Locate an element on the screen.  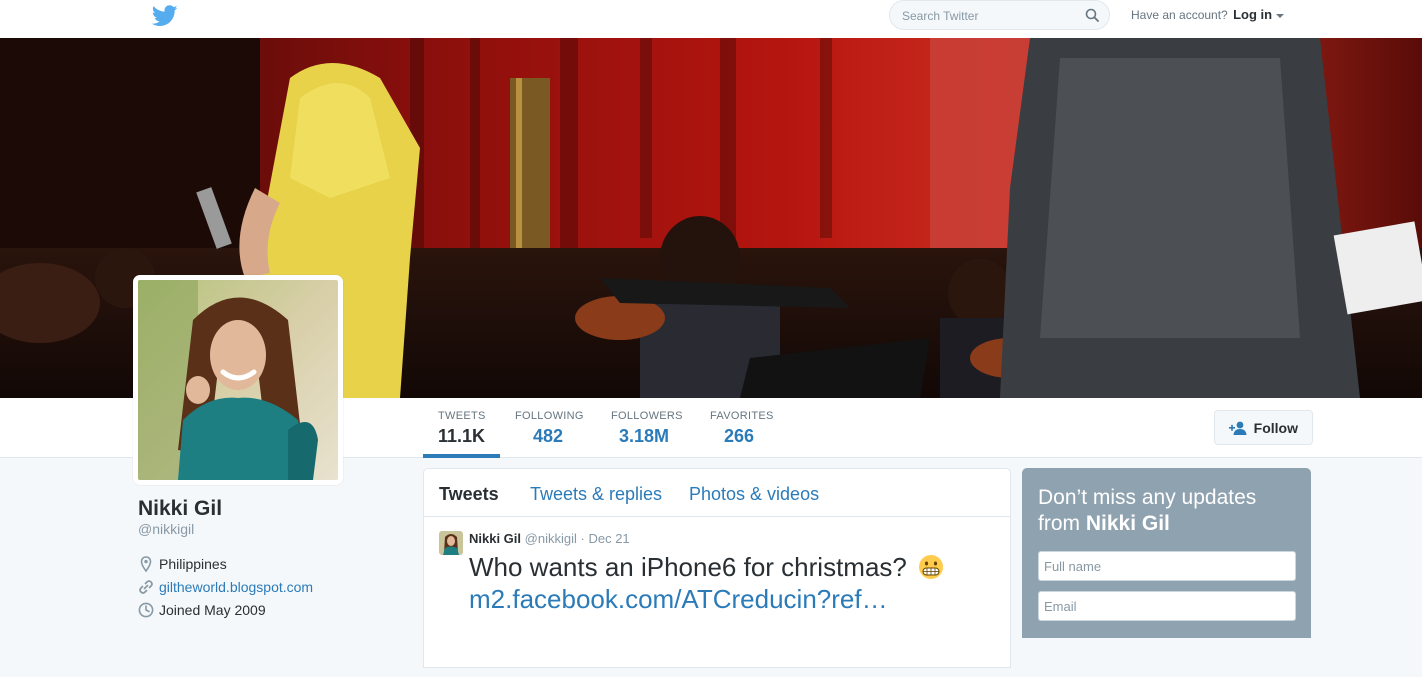
email-field is located at coordinates (1167, 606).